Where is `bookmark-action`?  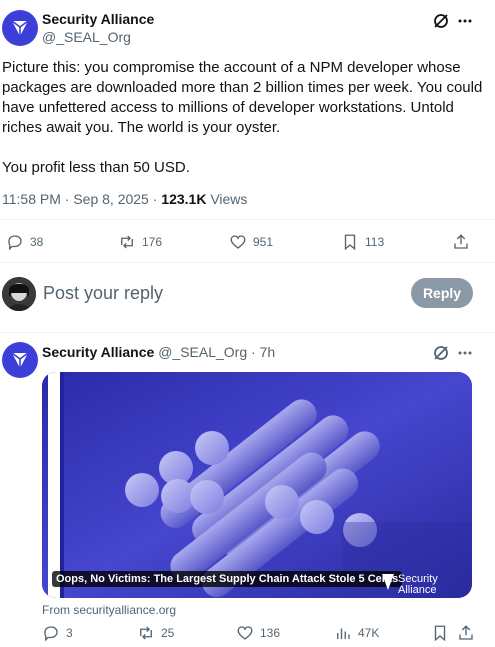
bookmark-action is located at coordinates (440, 633).